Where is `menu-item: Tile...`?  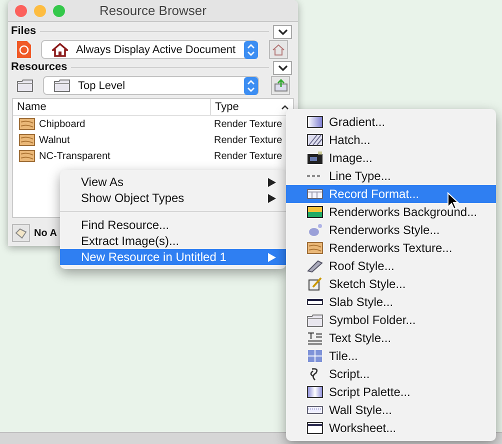
menu-item: Tile... is located at coordinates (391, 356).